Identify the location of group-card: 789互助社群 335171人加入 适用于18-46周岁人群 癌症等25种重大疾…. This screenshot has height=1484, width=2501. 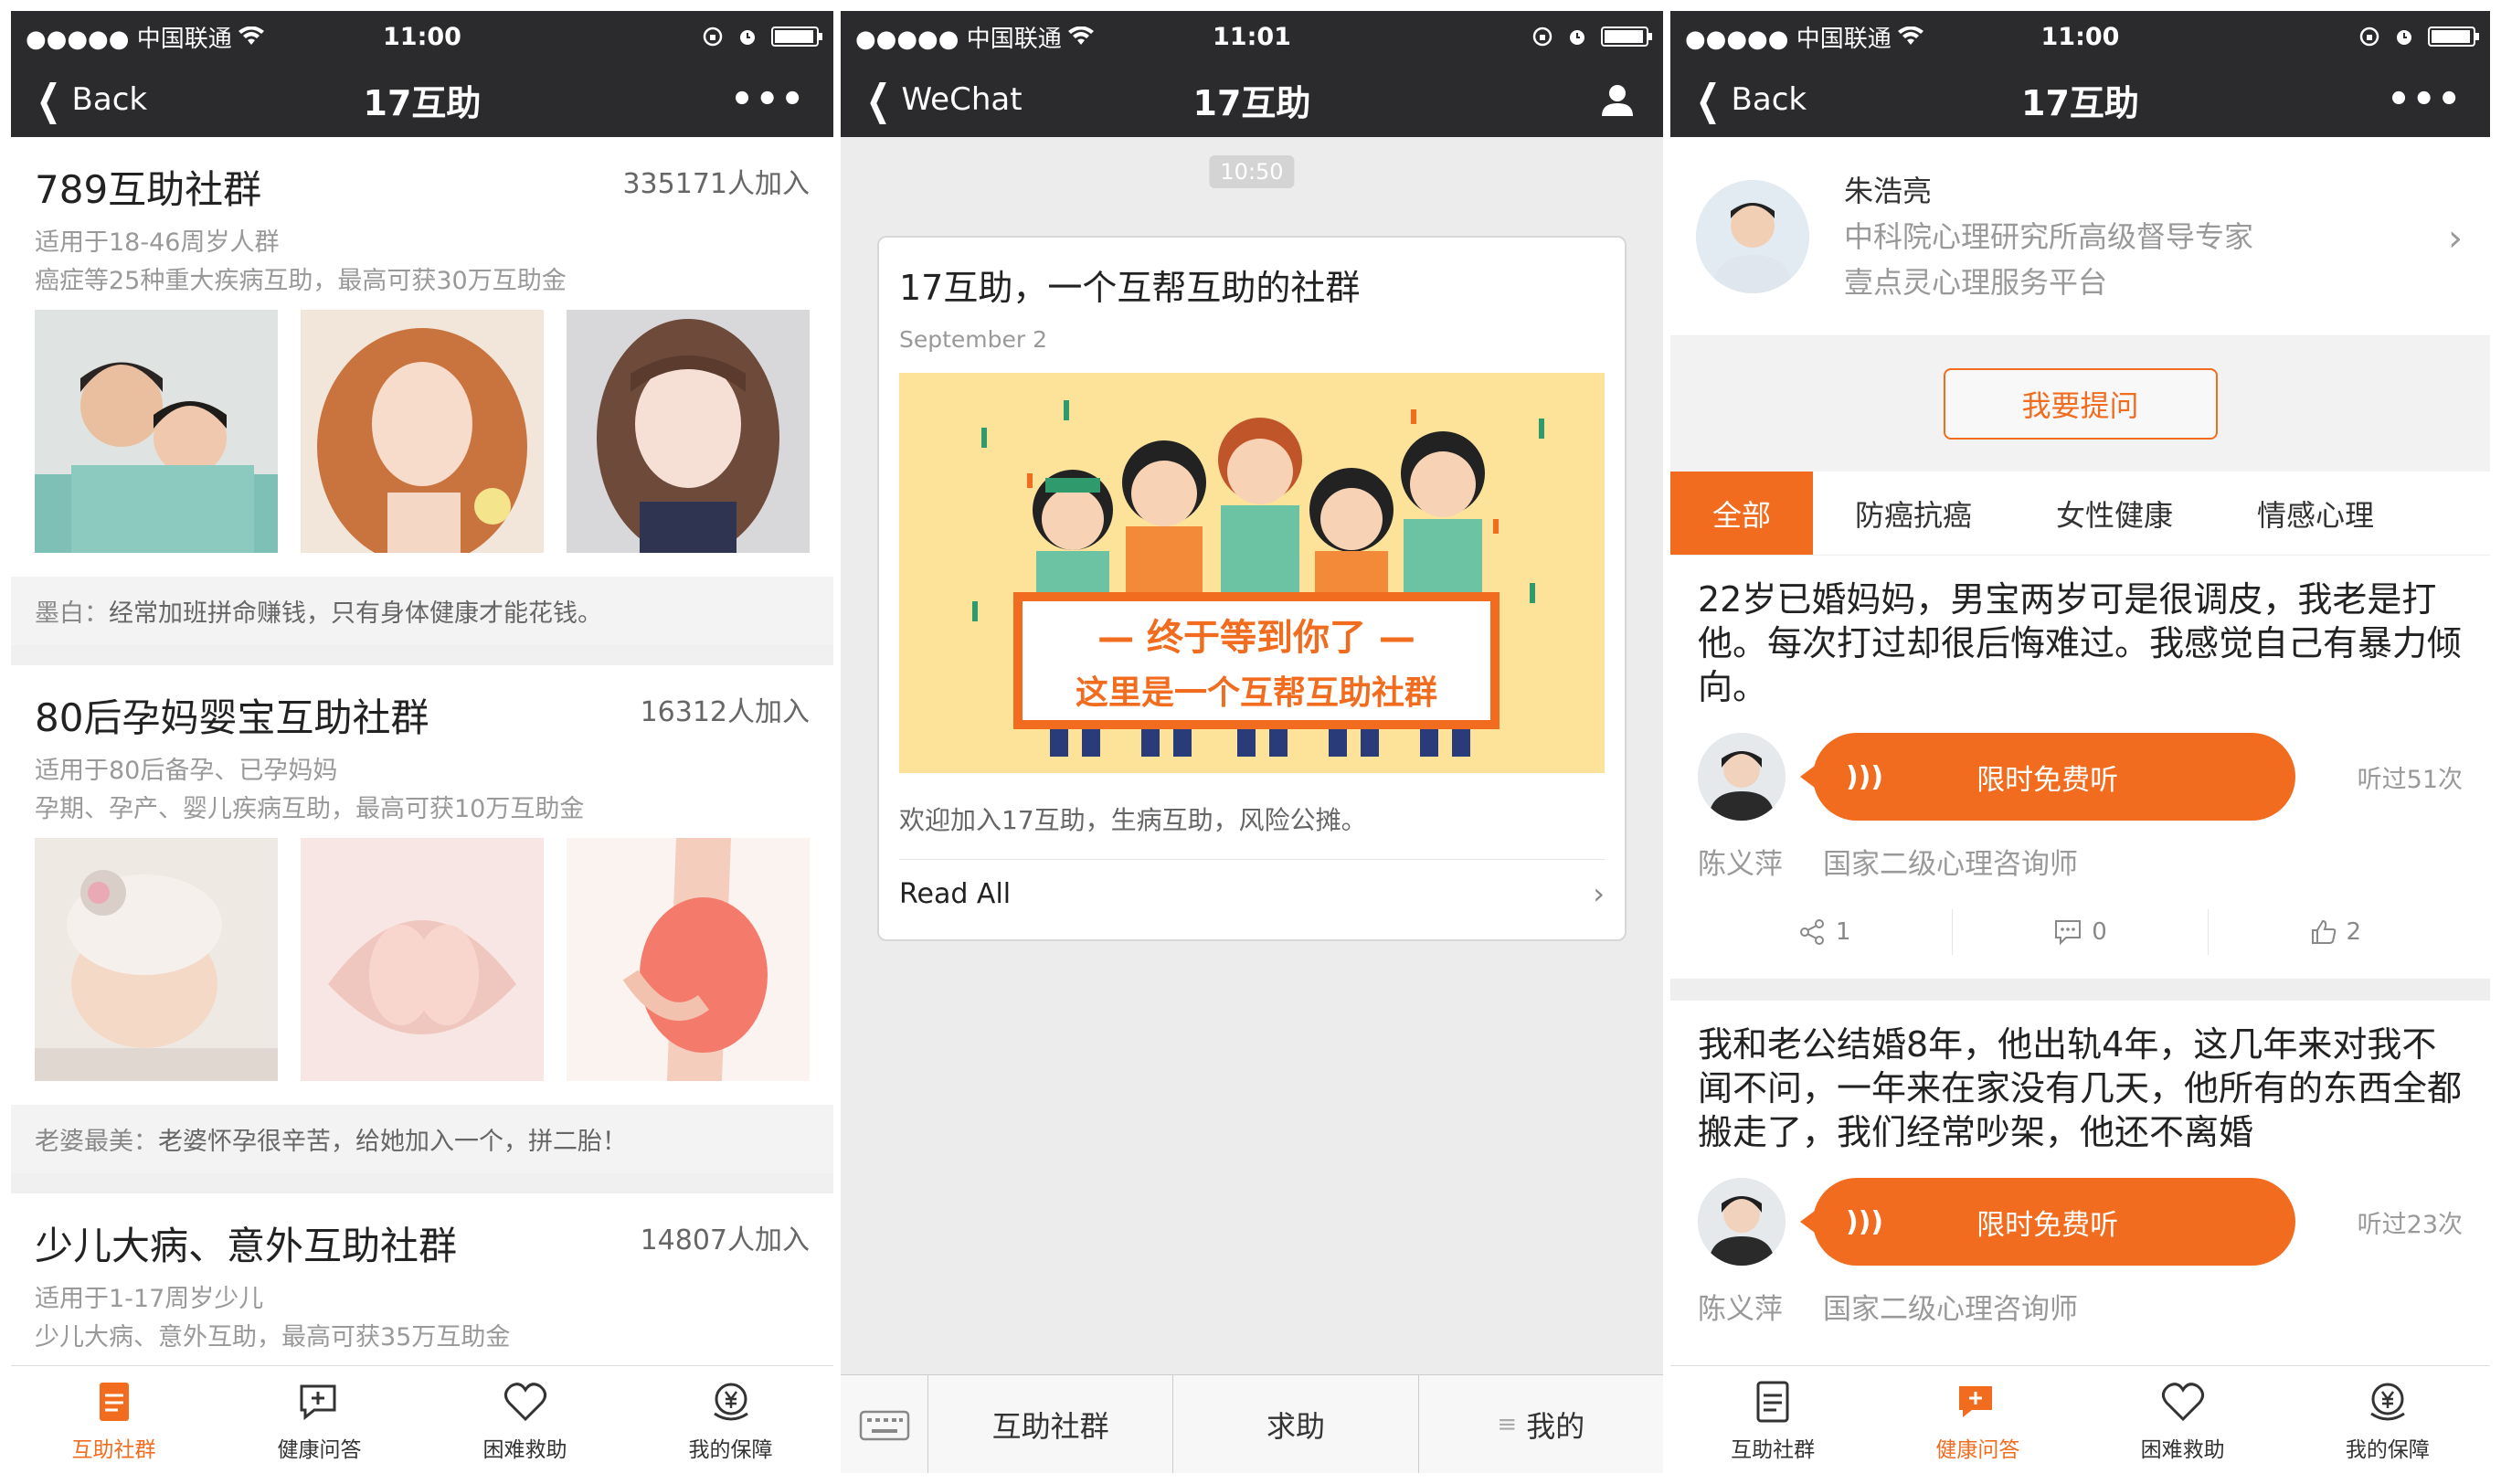
(422, 401).